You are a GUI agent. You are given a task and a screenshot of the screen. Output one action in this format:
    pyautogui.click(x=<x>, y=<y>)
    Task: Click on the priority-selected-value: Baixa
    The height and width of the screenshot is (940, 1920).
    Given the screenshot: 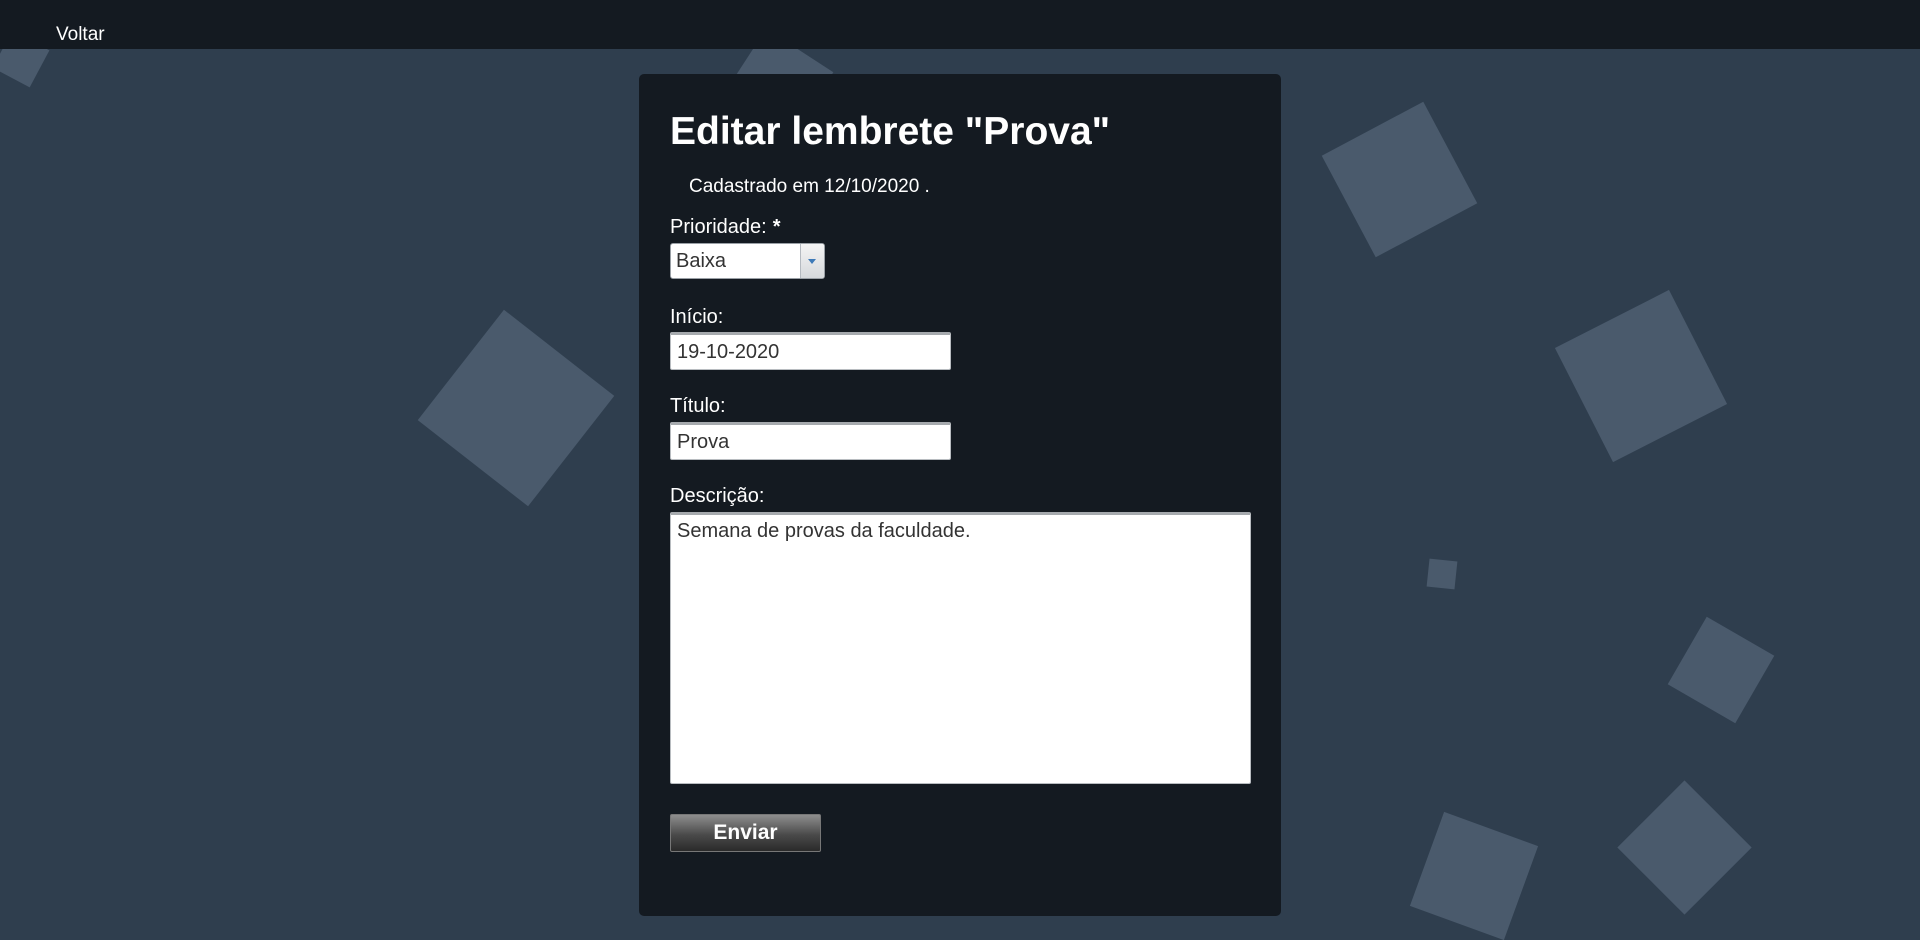 What is the action you would take?
    pyautogui.click(x=701, y=261)
    